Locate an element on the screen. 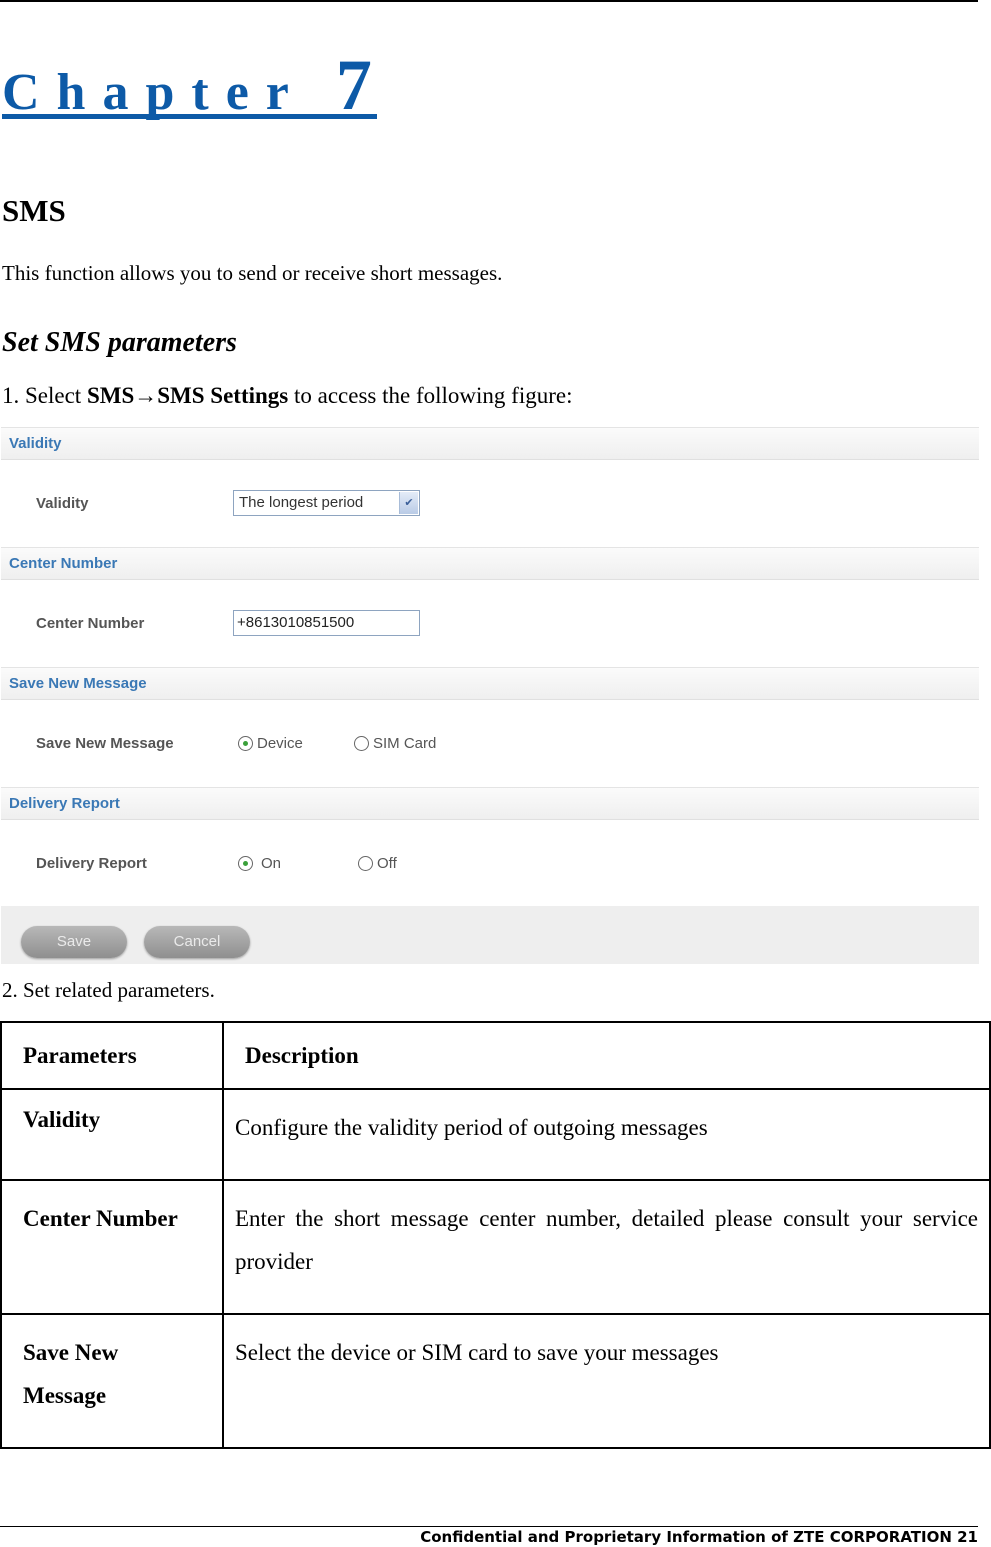 The height and width of the screenshot is (1547, 991). param-line-2: Message is located at coordinates (65, 1395).